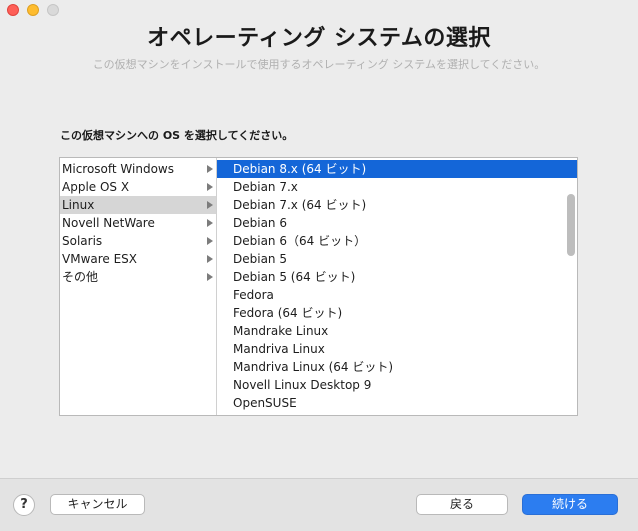 The height and width of the screenshot is (531, 638). What do you see at coordinates (319, 38) in the screenshot?
I see `dialog-title: オペレーティング システムの選択` at bounding box center [319, 38].